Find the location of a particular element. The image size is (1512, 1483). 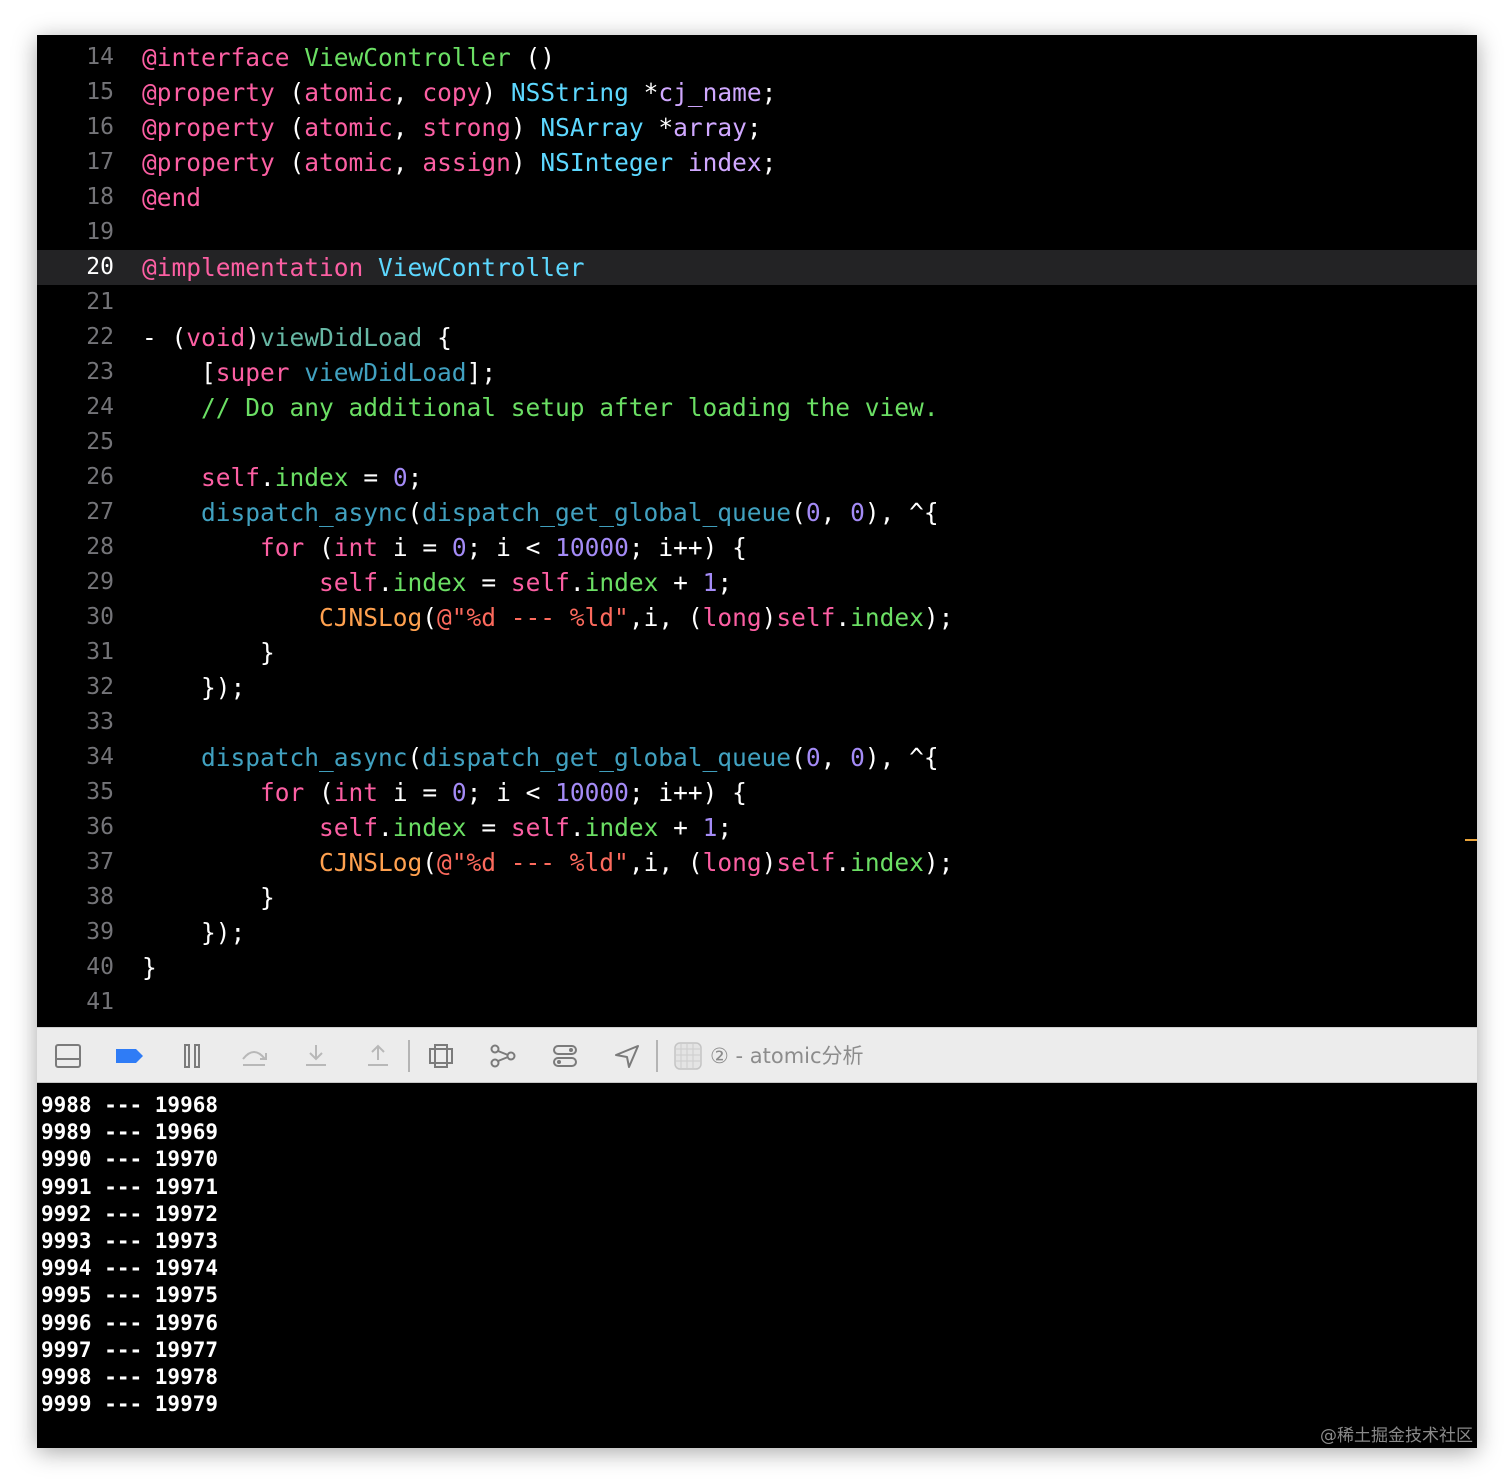

console-line: 9994 --- 19974 is located at coordinates (130, 1268).